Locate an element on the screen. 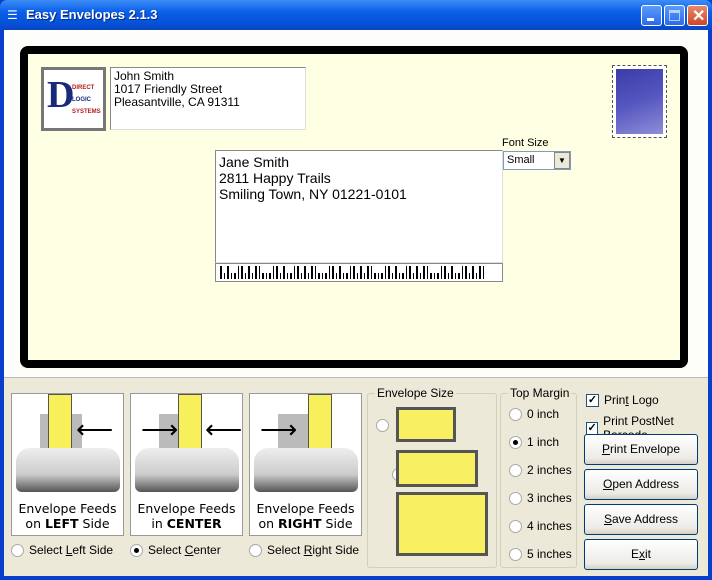 This screenshot has height=580, width=712. feed-option-image: ⟶ ⟵ Envelope Feeds in CENTER is located at coordinates (186, 464).